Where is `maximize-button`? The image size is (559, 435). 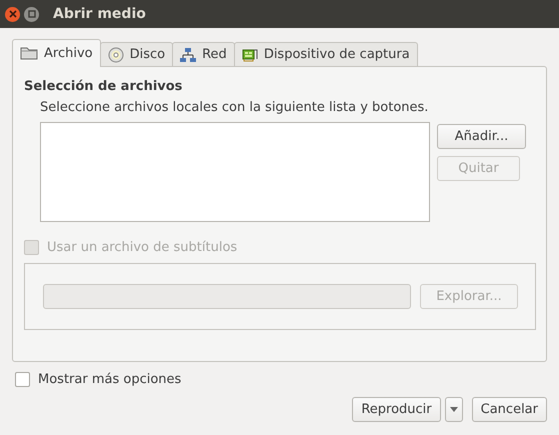
maximize-button is located at coordinates (31, 14).